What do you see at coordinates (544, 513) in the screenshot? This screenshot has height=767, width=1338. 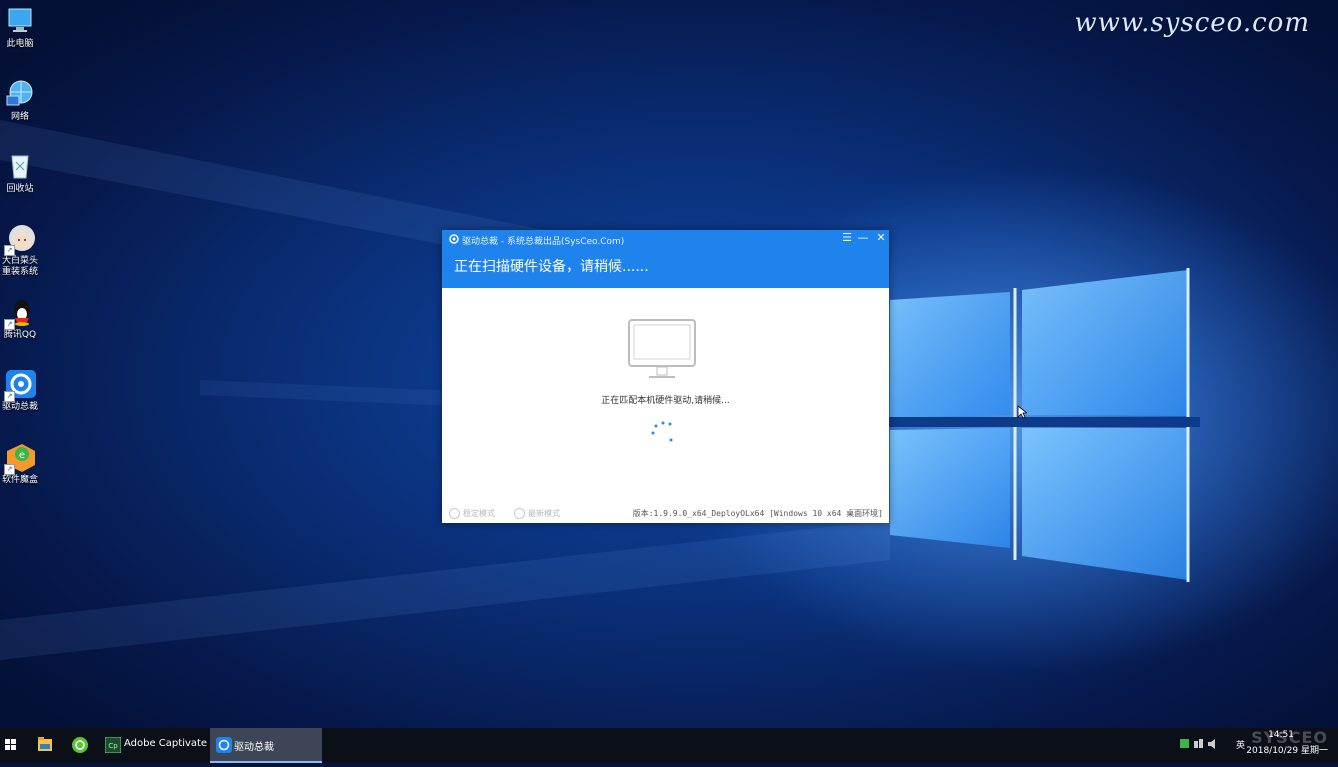 I see `latest-mode-label: 最新模式` at bounding box center [544, 513].